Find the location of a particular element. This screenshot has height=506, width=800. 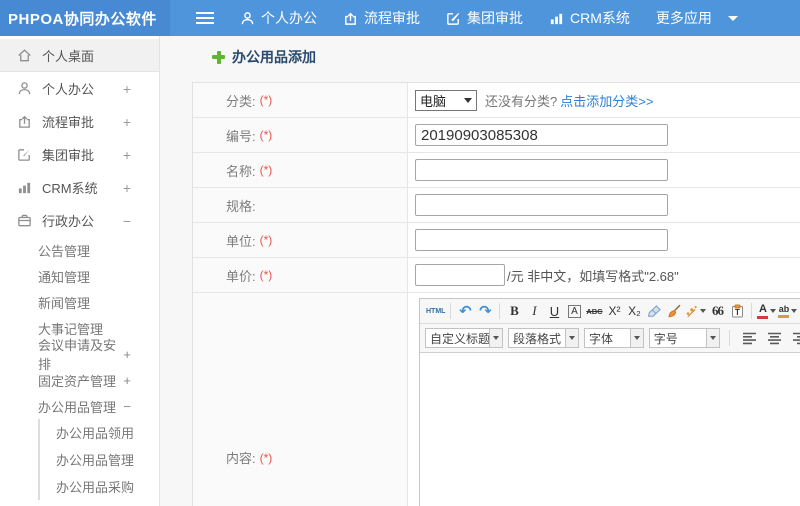

field-label: 名称: is located at coordinates (241, 171).